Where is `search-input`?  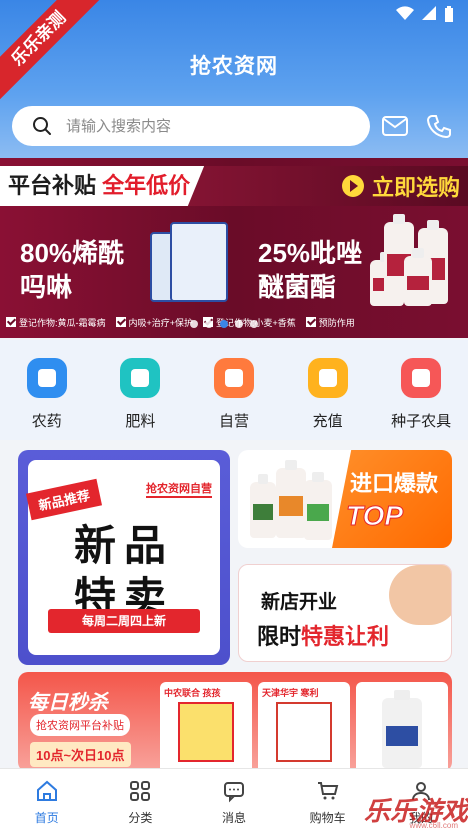 search-input is located at coordinates (201, 126).